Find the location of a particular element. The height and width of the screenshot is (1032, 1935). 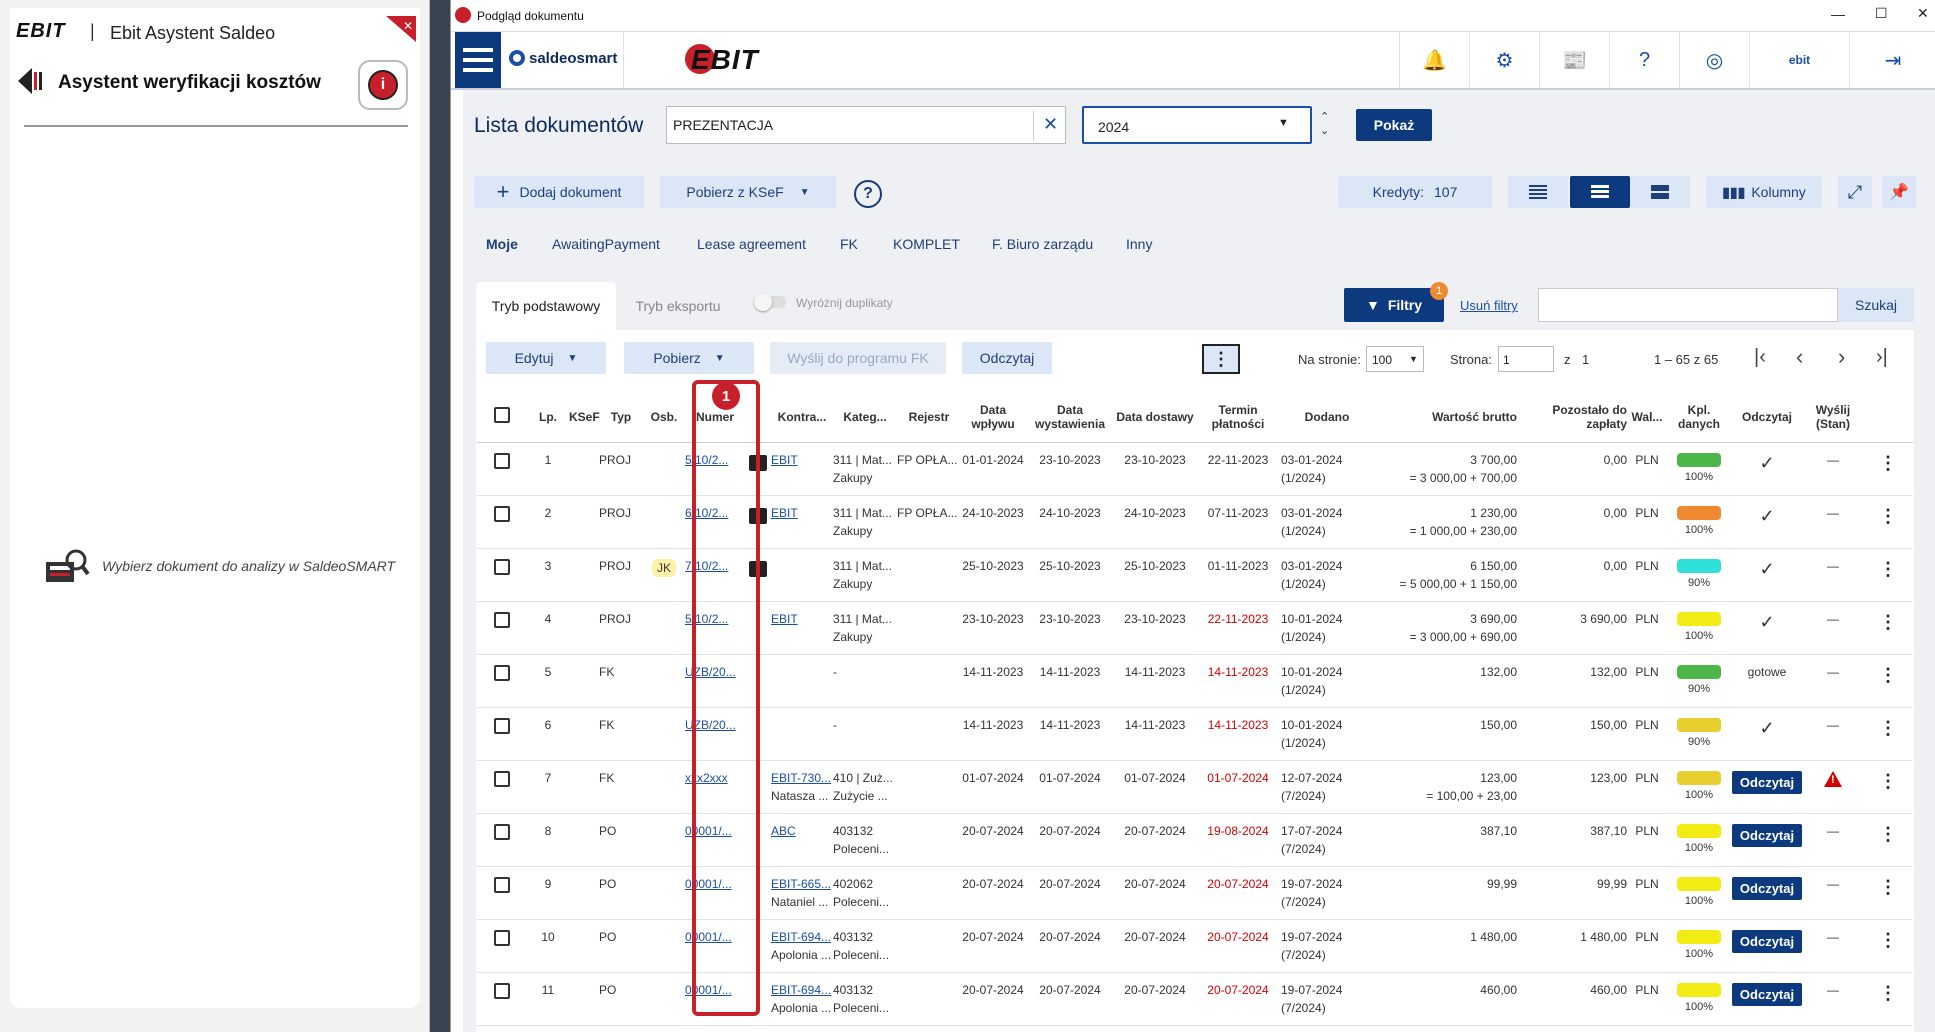

year-stepper-icon: ⌃ ⌄ is located at coordinates (1324, 124).